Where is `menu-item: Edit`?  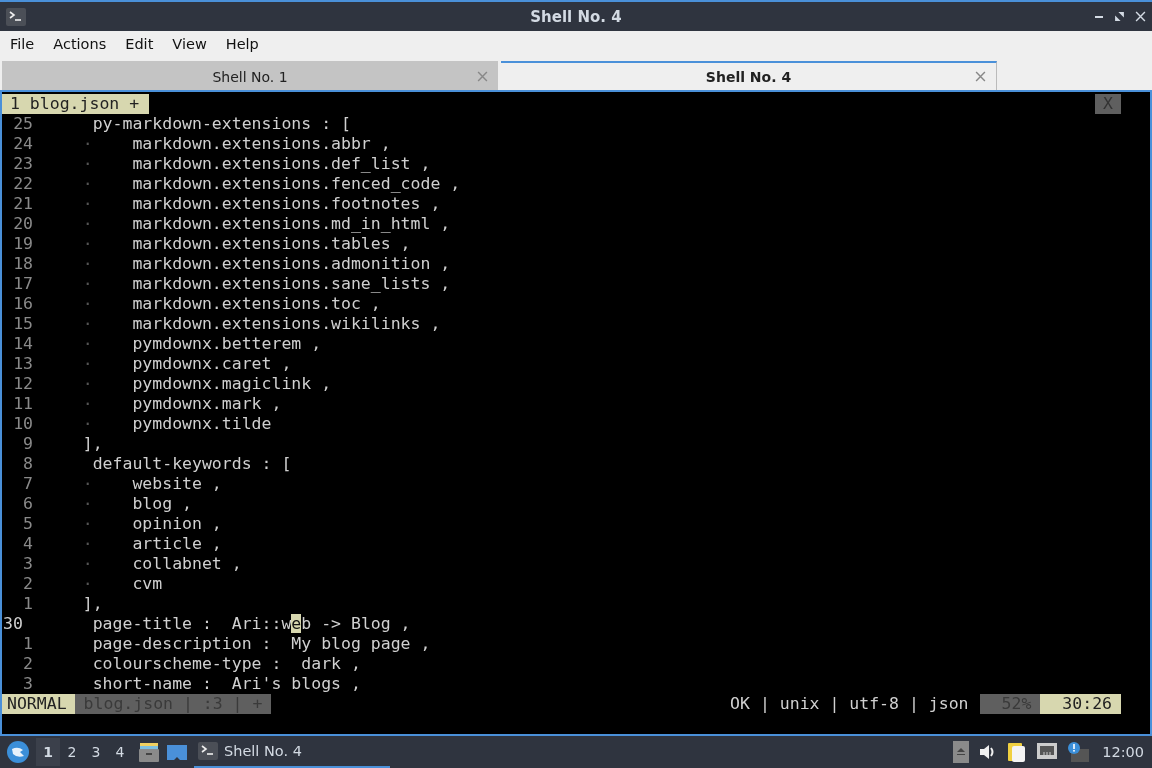 menu-item: Edit is located at coordinates (139, 44).